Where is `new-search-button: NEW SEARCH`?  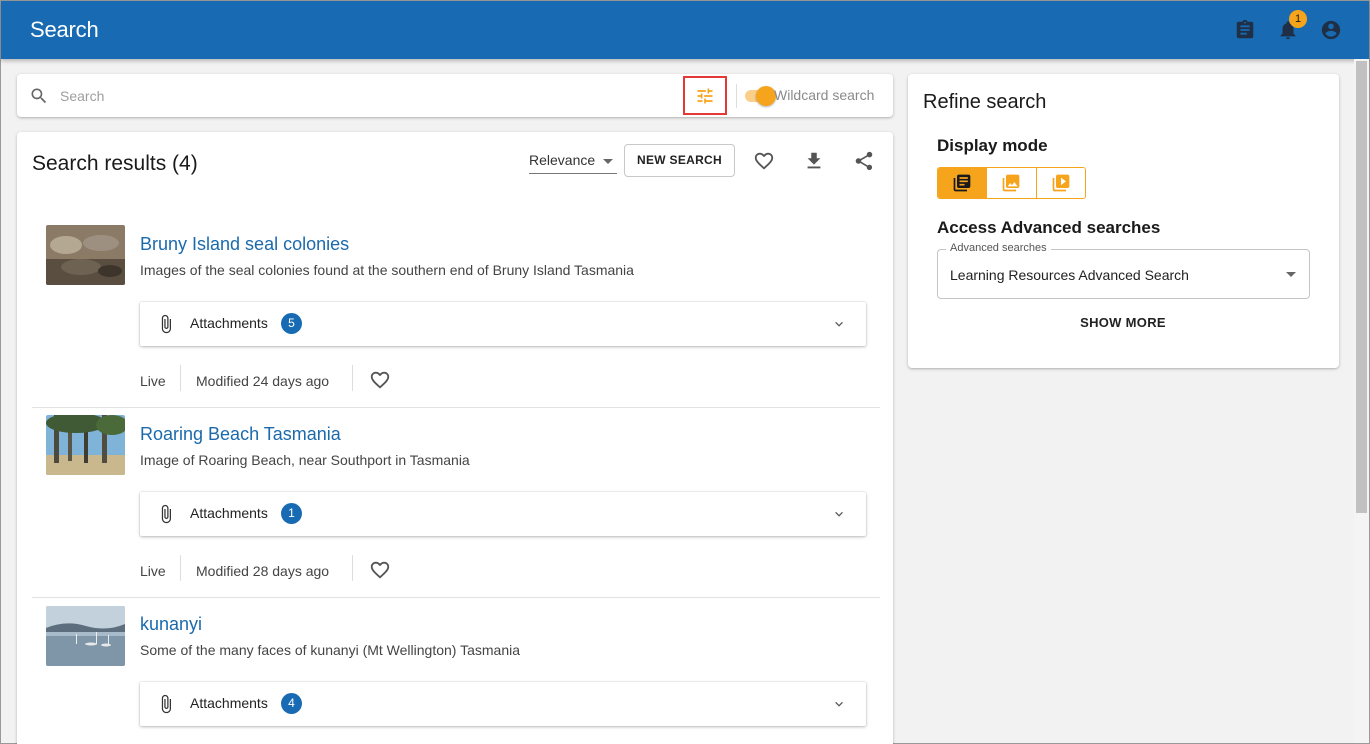
new-search-button: NEW SEARCH is located at coordinates (679, 160).